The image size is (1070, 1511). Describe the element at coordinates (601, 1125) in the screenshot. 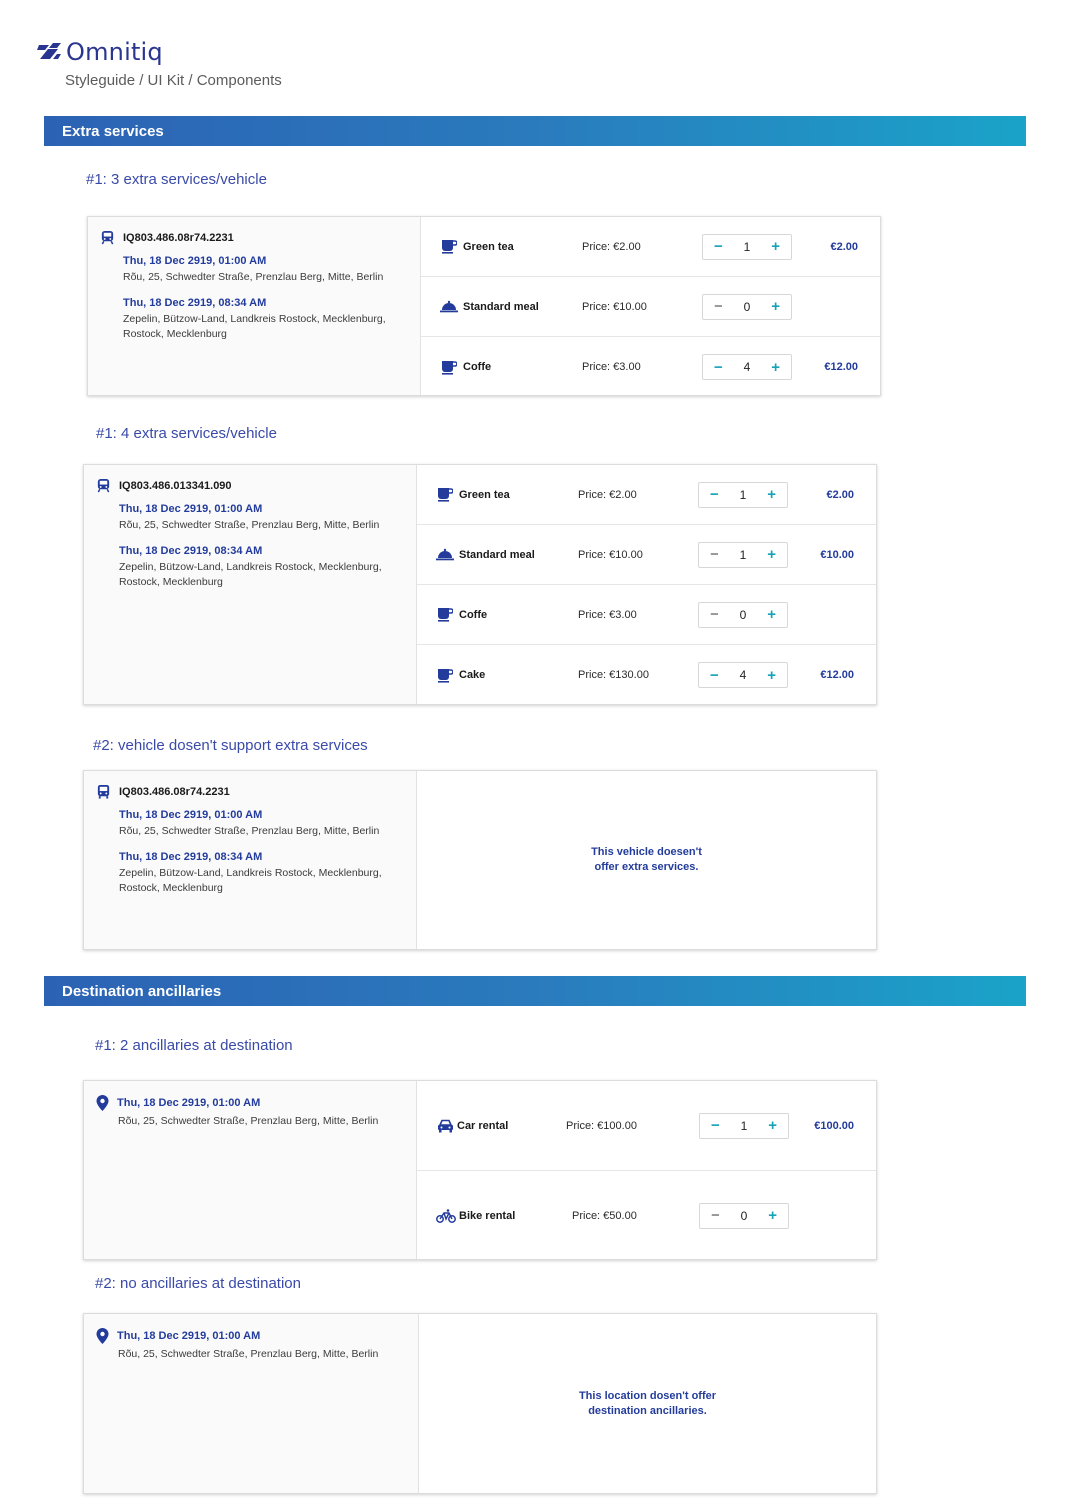

I see `ancillary-price: Price: €100.00` at that location.